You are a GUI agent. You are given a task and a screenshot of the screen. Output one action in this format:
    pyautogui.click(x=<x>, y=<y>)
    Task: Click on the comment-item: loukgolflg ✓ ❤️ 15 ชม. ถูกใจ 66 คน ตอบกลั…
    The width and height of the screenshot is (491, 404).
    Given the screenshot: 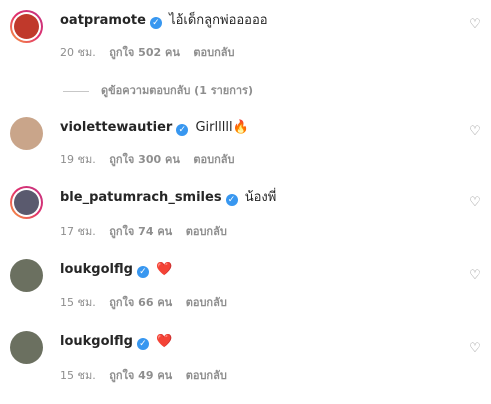 What is the action you would take?
    pyautogui.click(x=245, y=284)
    